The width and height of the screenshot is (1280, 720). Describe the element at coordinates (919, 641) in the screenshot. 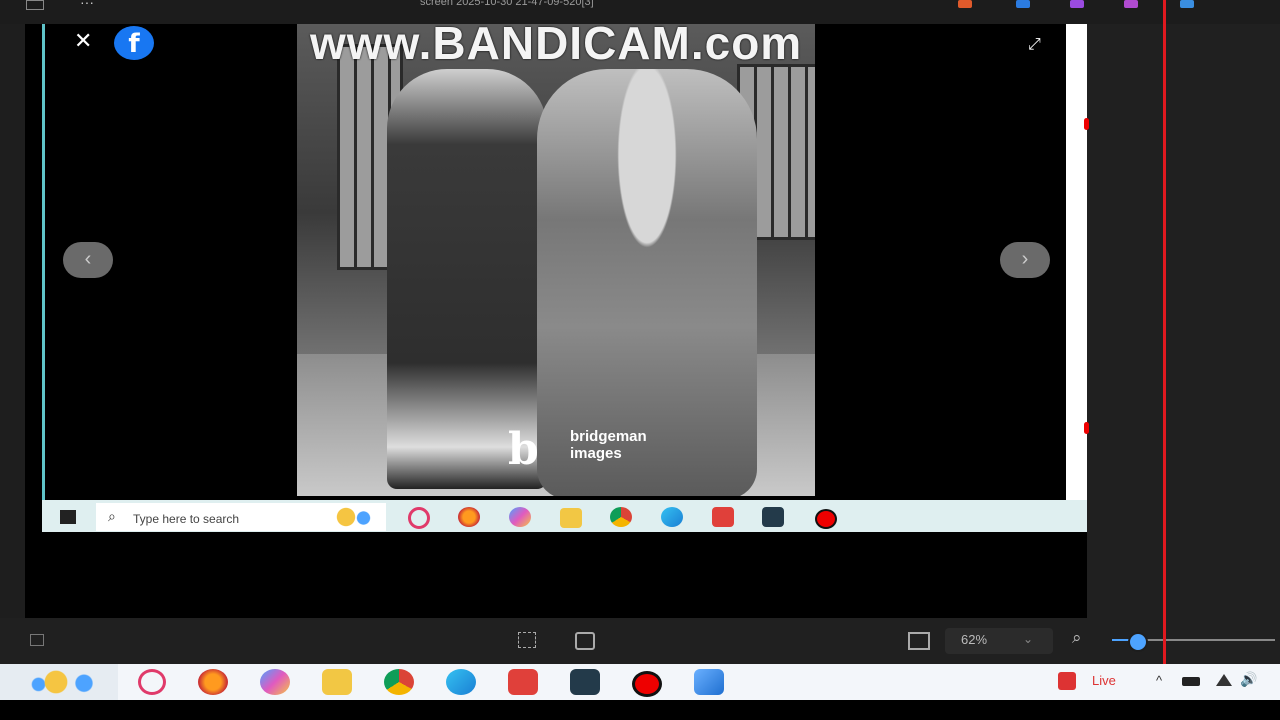

I see `actual-size-icon` at that location.